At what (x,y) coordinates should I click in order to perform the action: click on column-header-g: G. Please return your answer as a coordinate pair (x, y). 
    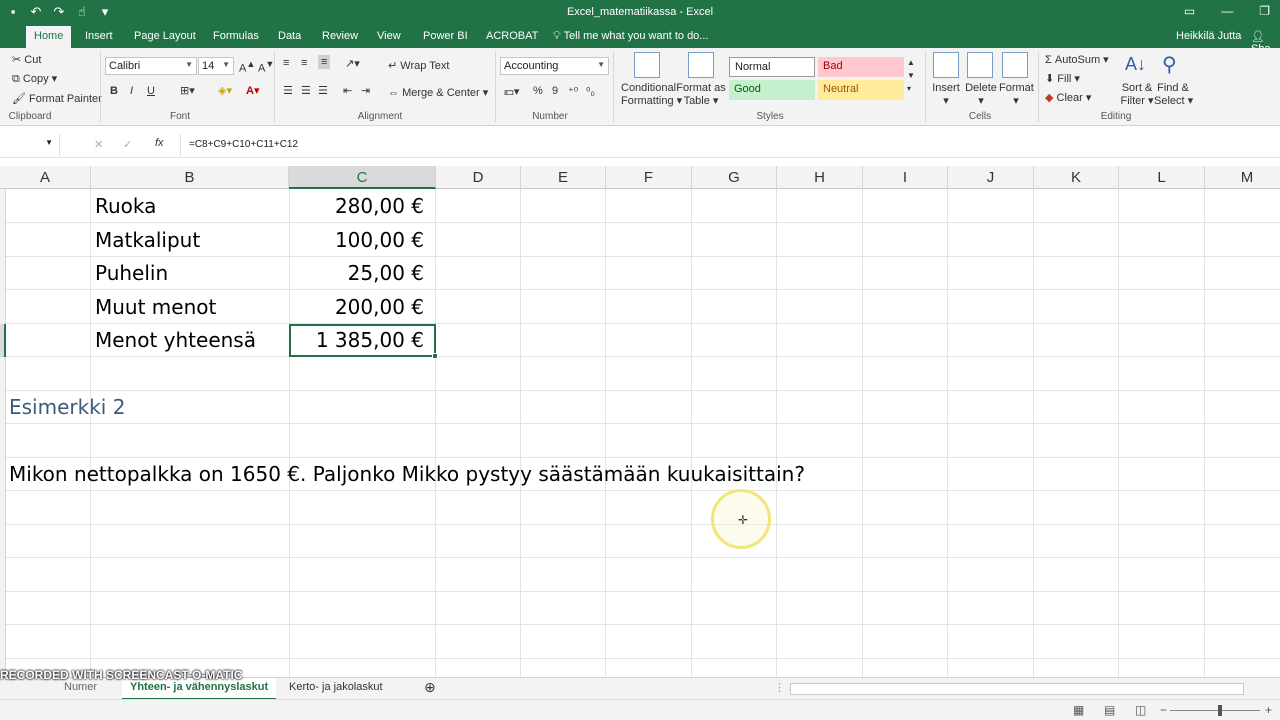
    Looking at the image, I should click on (734, 177).